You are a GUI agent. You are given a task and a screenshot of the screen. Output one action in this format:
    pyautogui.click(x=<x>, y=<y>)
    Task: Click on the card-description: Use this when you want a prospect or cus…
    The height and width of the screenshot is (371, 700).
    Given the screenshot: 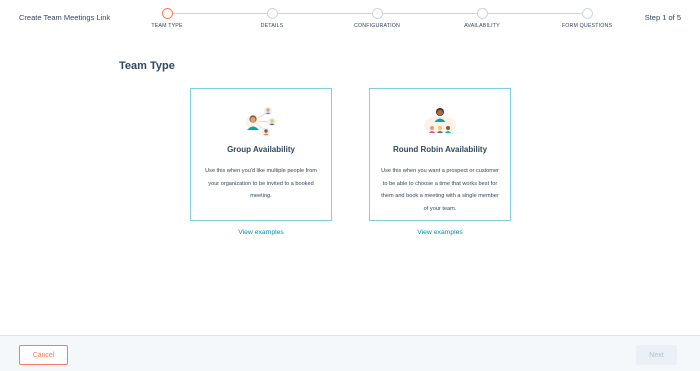 What is the action you would take?
    pyautogui.click(x=440, y=190)
    